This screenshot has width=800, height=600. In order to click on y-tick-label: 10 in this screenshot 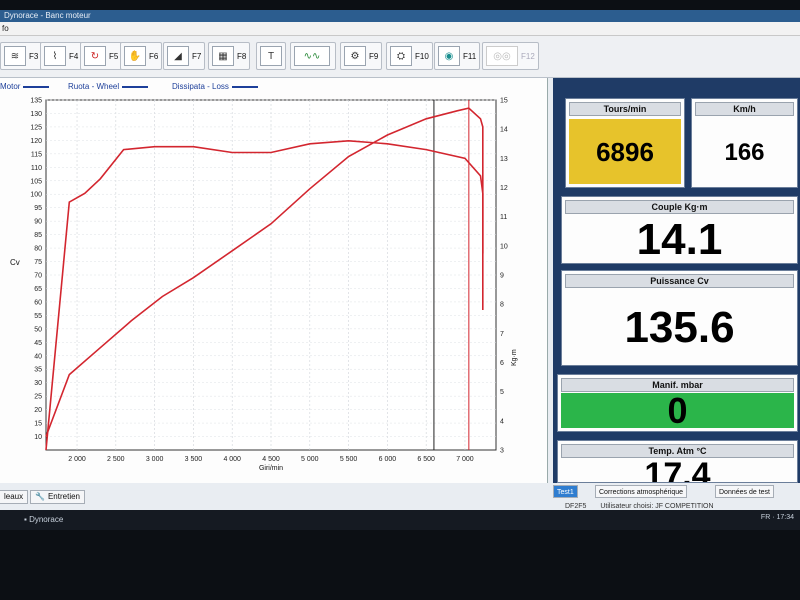, I will do `click(38, 437)`.